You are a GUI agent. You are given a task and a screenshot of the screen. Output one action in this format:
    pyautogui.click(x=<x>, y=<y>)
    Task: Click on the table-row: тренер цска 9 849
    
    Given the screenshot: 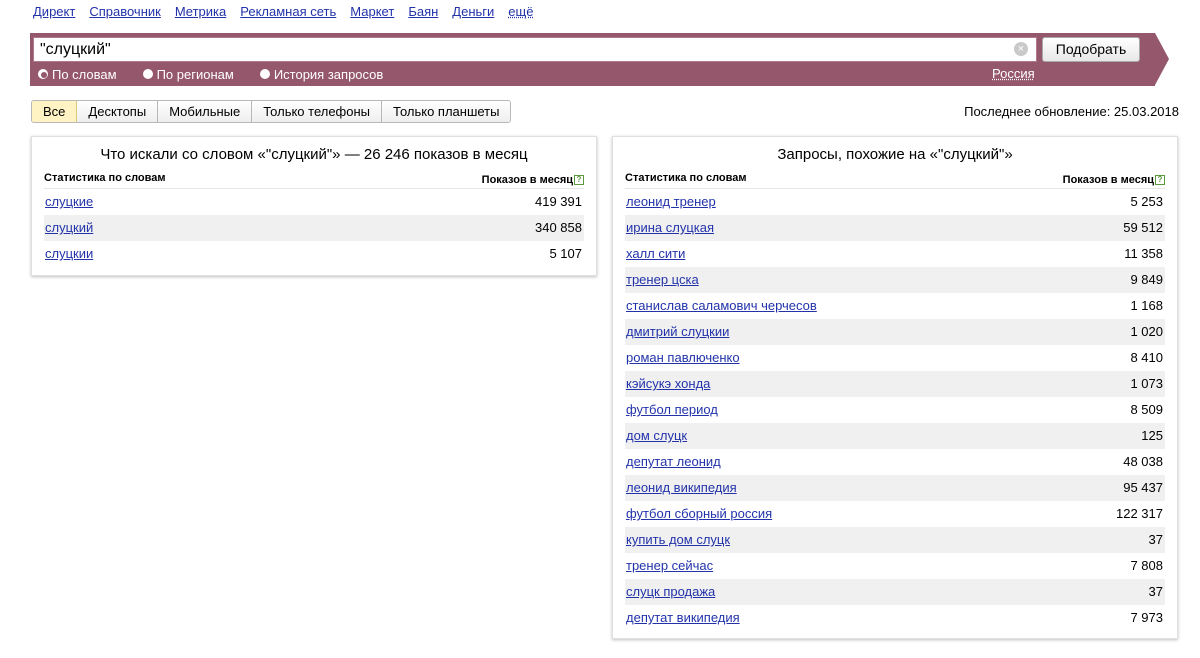 What is the action you would take?
    pyautogui.click(x=895, y=280)
    